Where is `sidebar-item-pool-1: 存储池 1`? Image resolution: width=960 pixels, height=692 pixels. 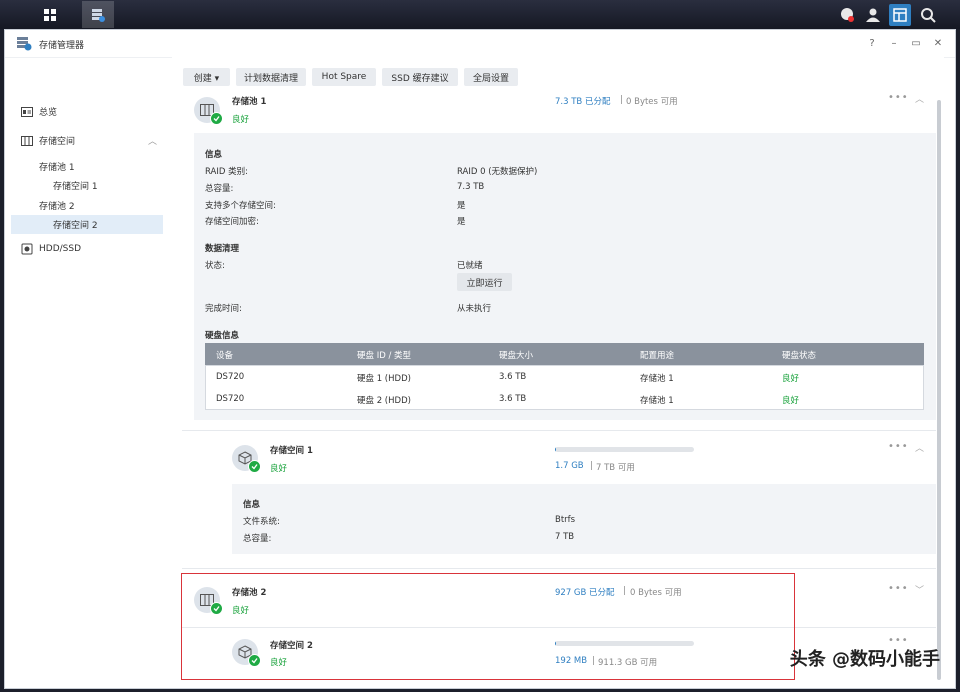
sidebar-item-pool-1: 存储池 1 is located at coordinates (101, 166).